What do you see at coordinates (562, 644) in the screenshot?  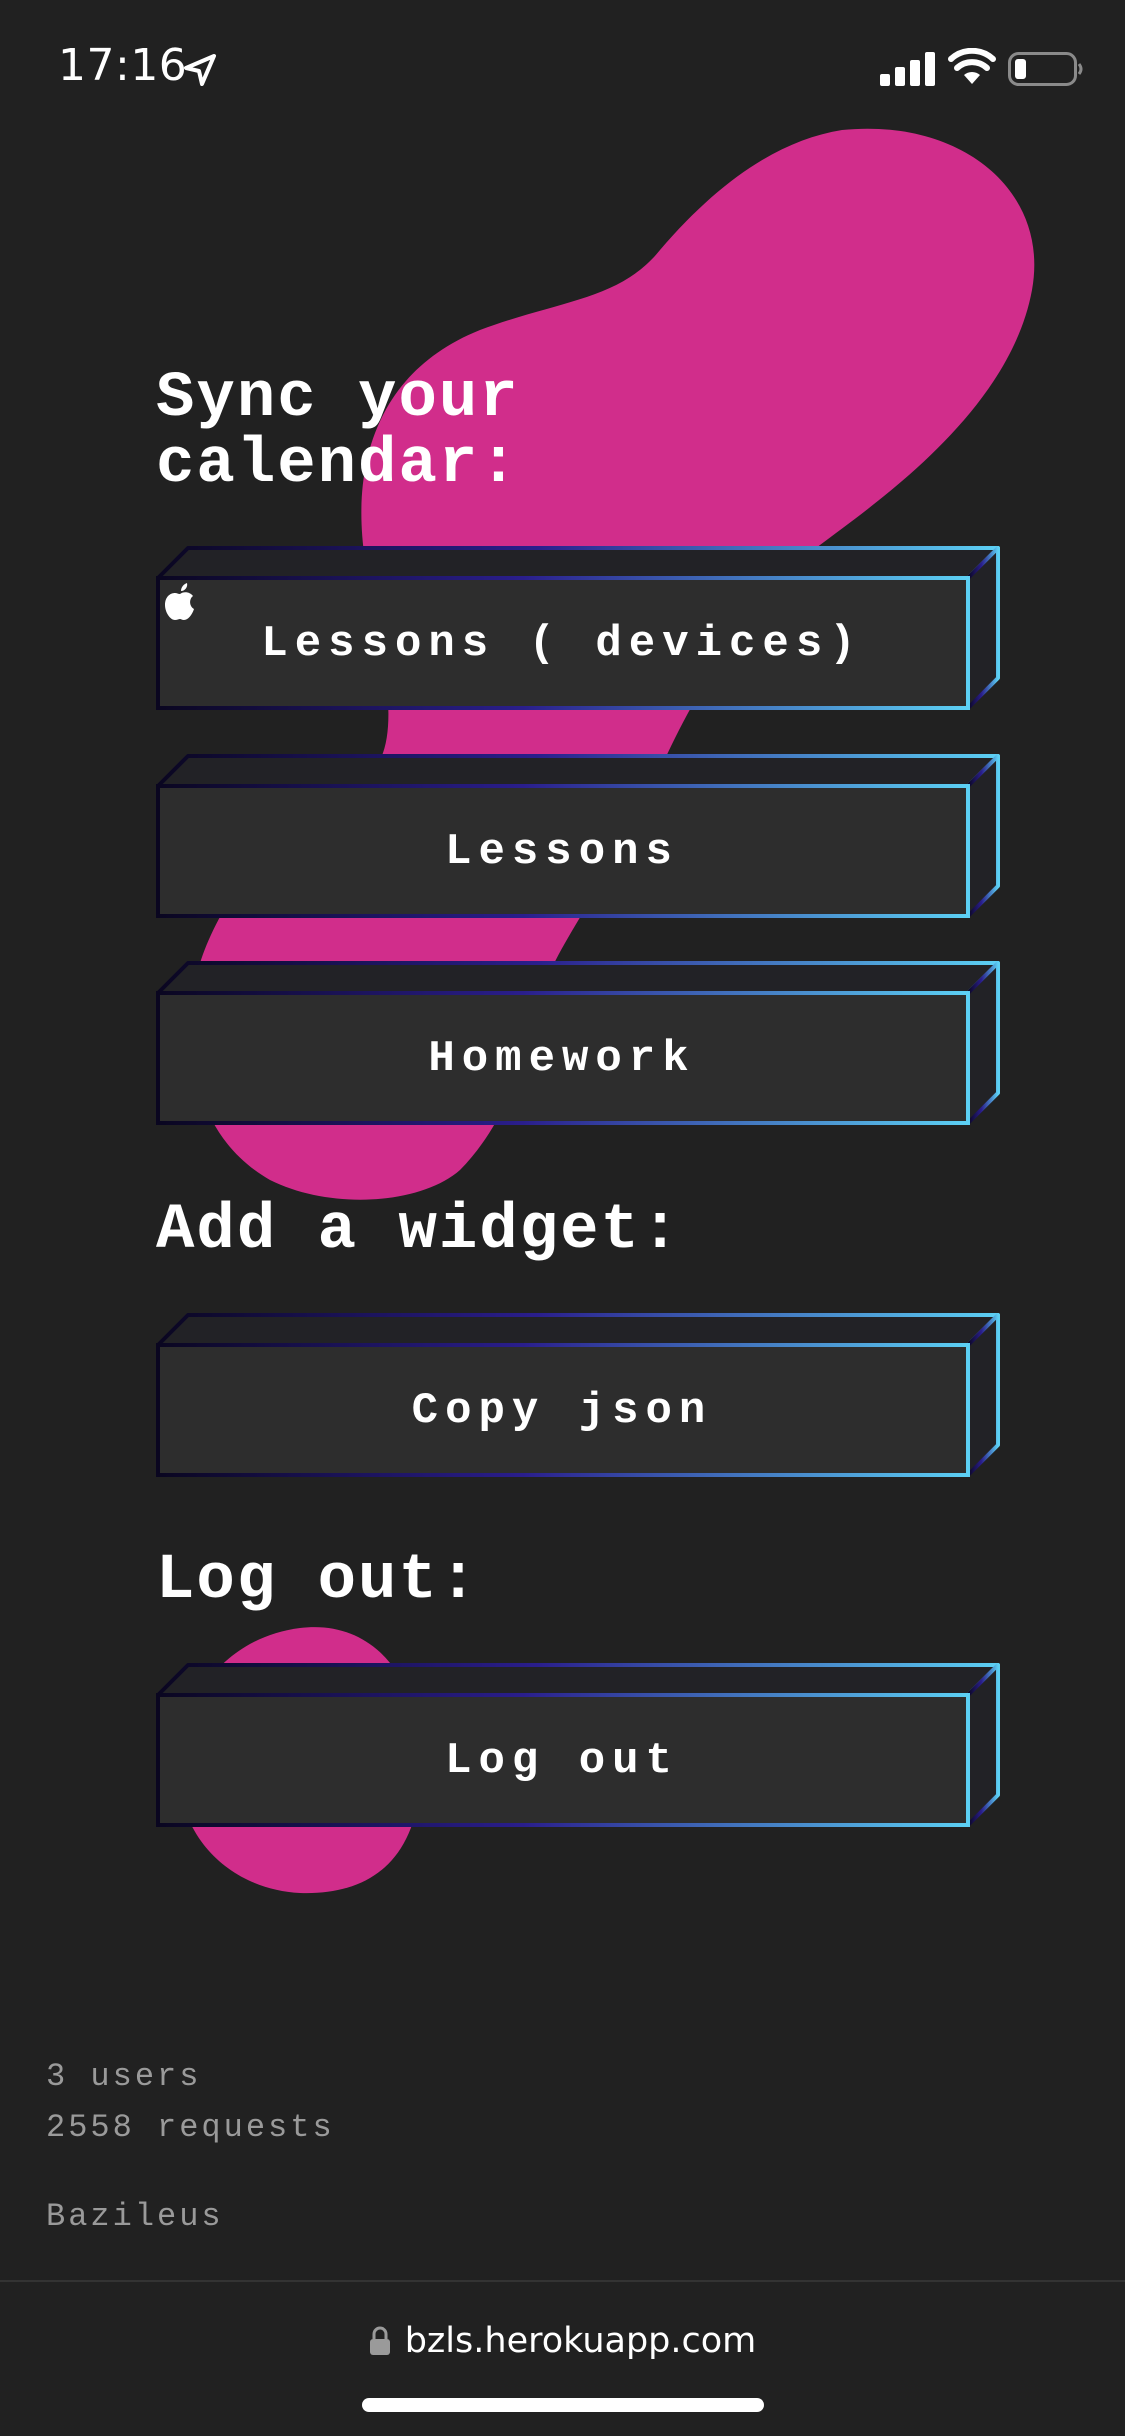 I see `lessons-apple-label: Lessons ( devices)` at bounding box center [562, 644].